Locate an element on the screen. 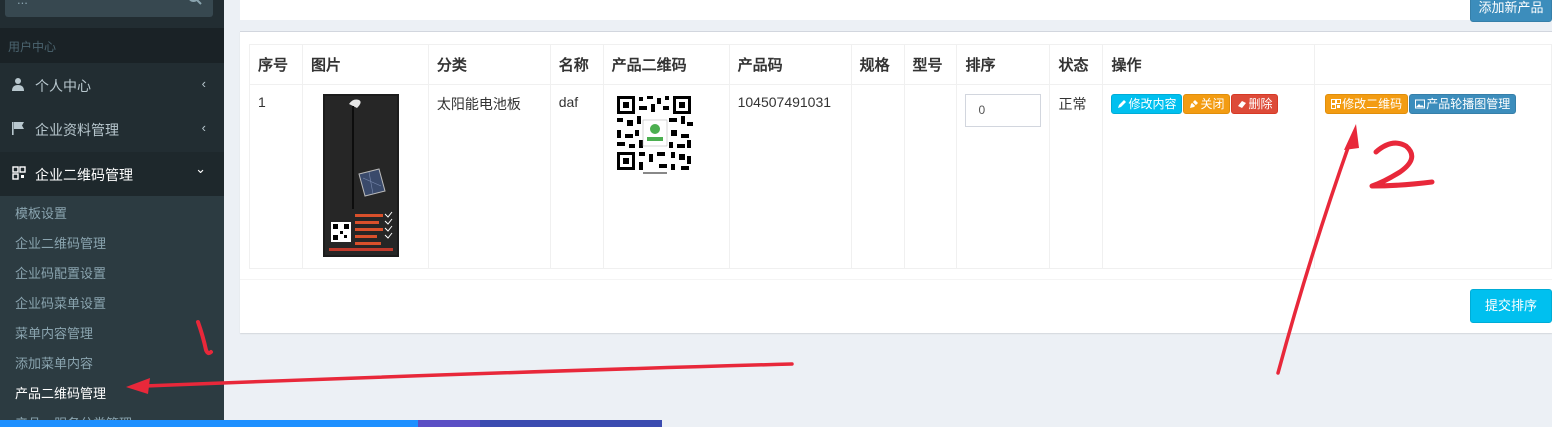 The height and width of the screenshot is (427, 1552). delete-button: 删除 is located at coordinates (1255, 104).